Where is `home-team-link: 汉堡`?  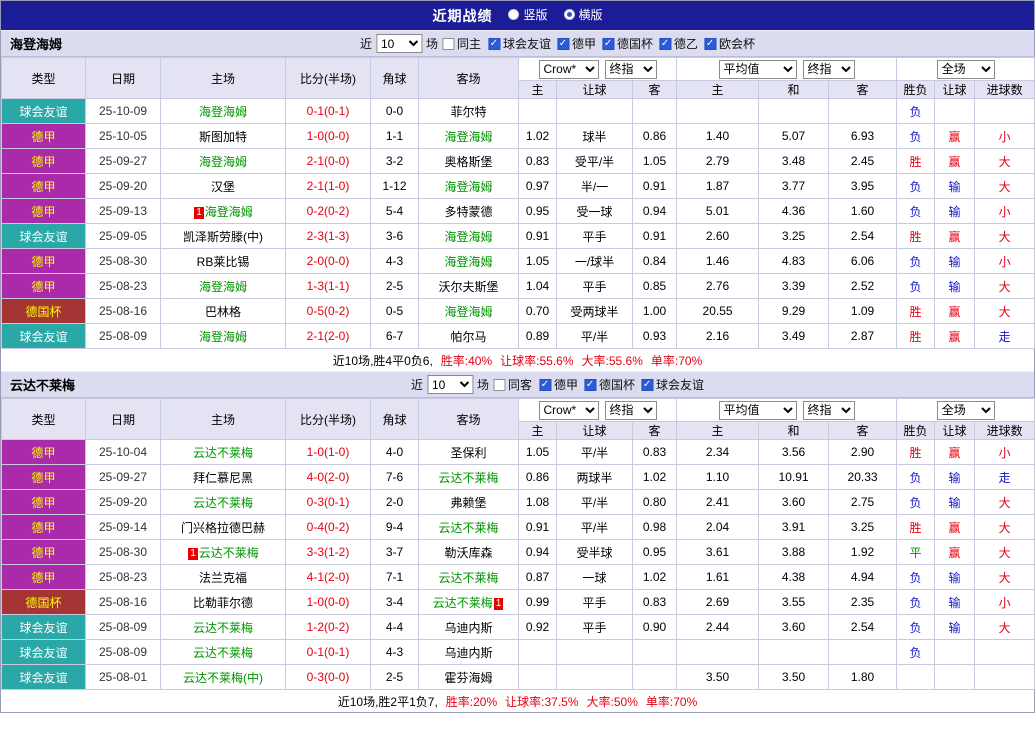
home-team-link: 汉堡 is located at coordinates (223, 187).